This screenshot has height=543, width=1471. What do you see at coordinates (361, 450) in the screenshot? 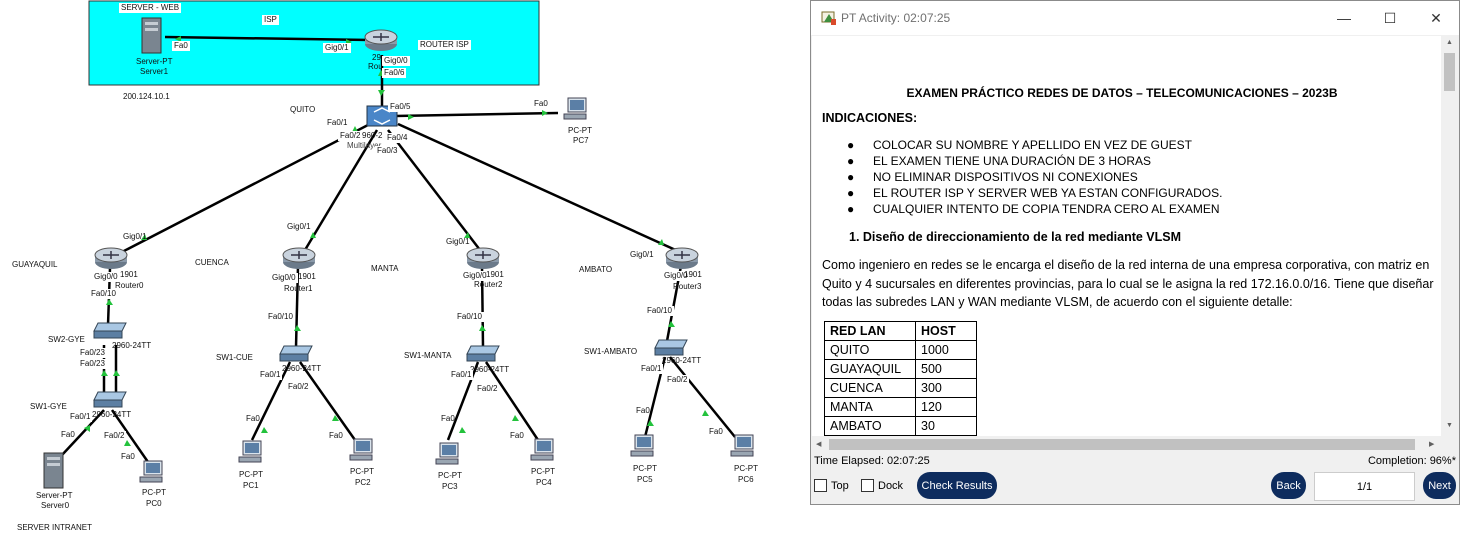
I see `pc2-icon` at bounding box center [361, 450].